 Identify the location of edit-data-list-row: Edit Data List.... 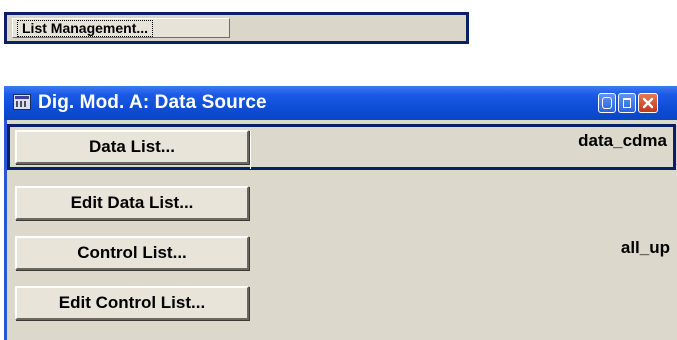
(341, 207).